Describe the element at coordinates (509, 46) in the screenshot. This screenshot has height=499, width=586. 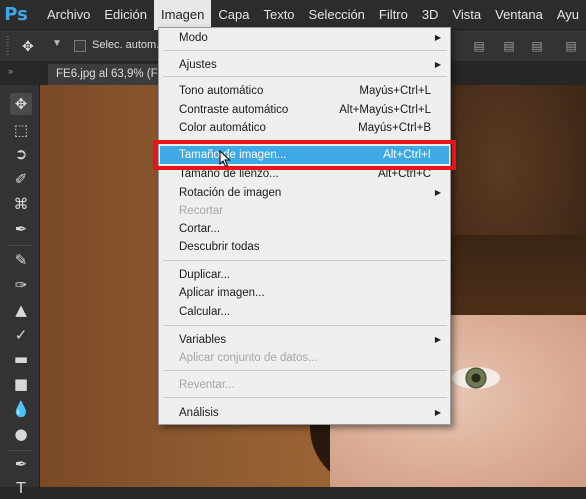
I see `align-vcenter-icon: ▤` at that location.